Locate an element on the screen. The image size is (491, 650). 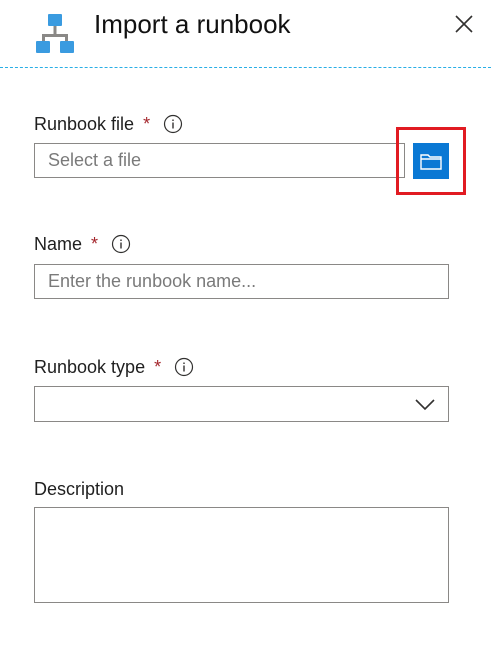
chevron-down-icon is located at coordinates (425, 405).